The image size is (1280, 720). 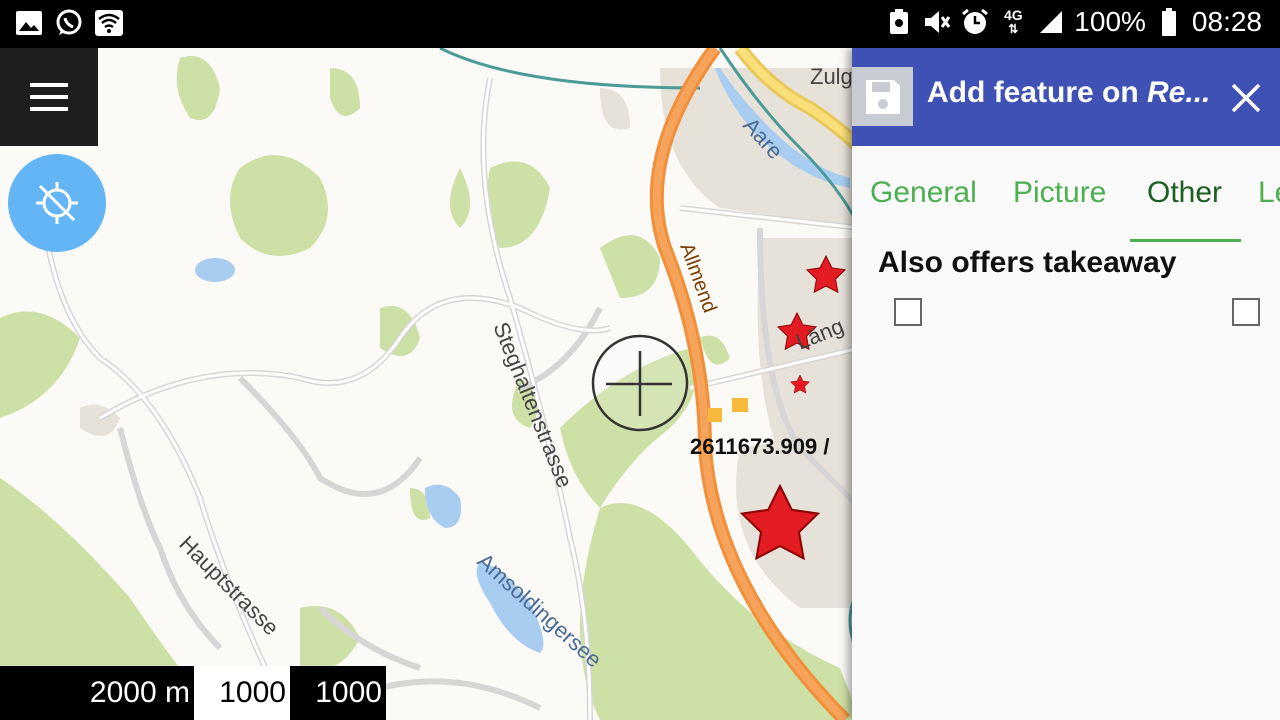 What do you see at coordinates (532, 405) in the screenshot?
I see `road-label: Steghaltenstrasse` at bounding box center [532, 405].